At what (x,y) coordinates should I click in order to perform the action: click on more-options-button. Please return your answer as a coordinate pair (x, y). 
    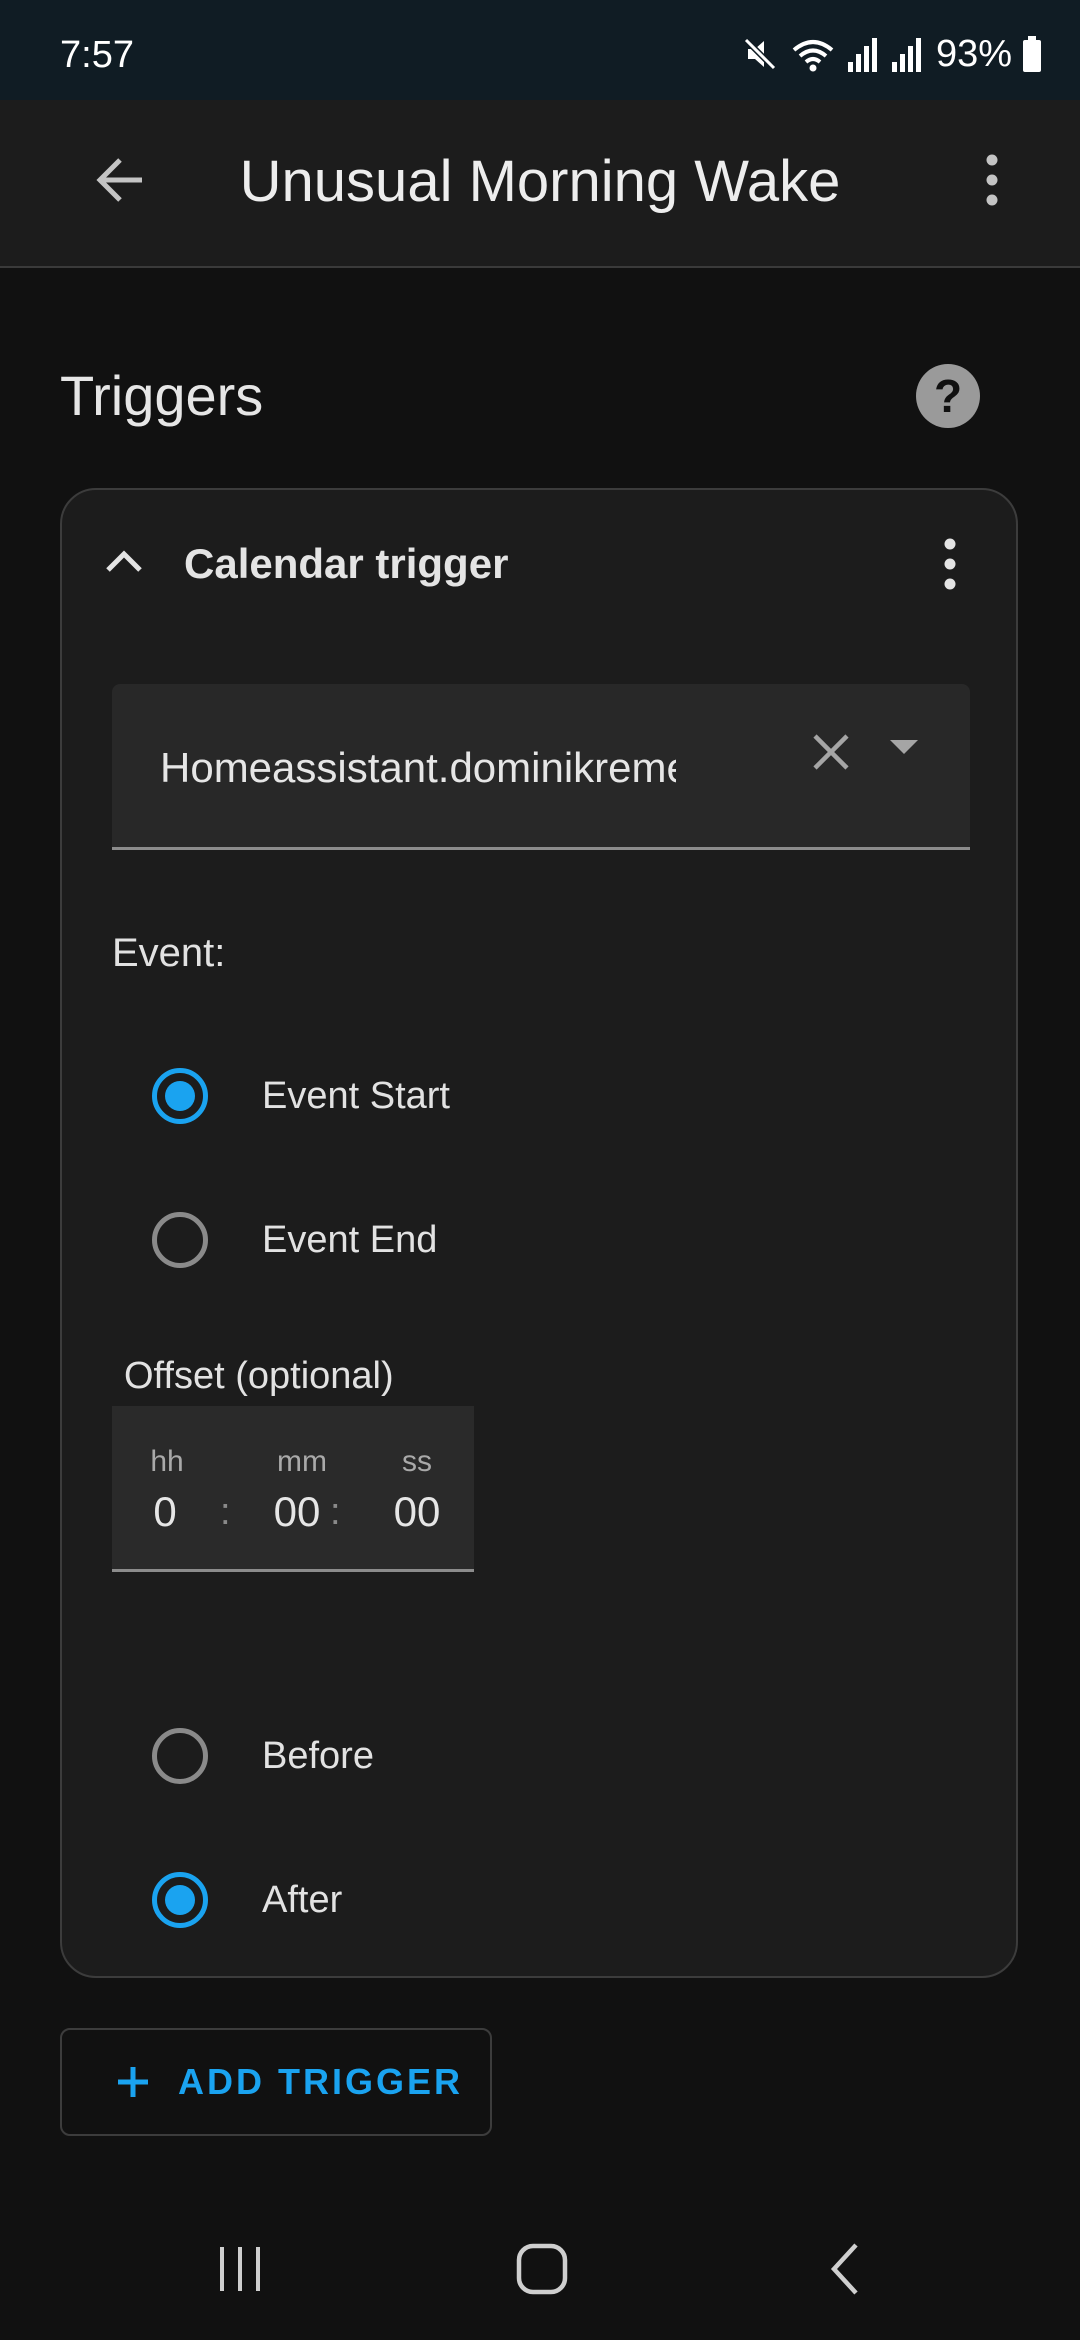
    Looking at the image, I should click on (992, 182).